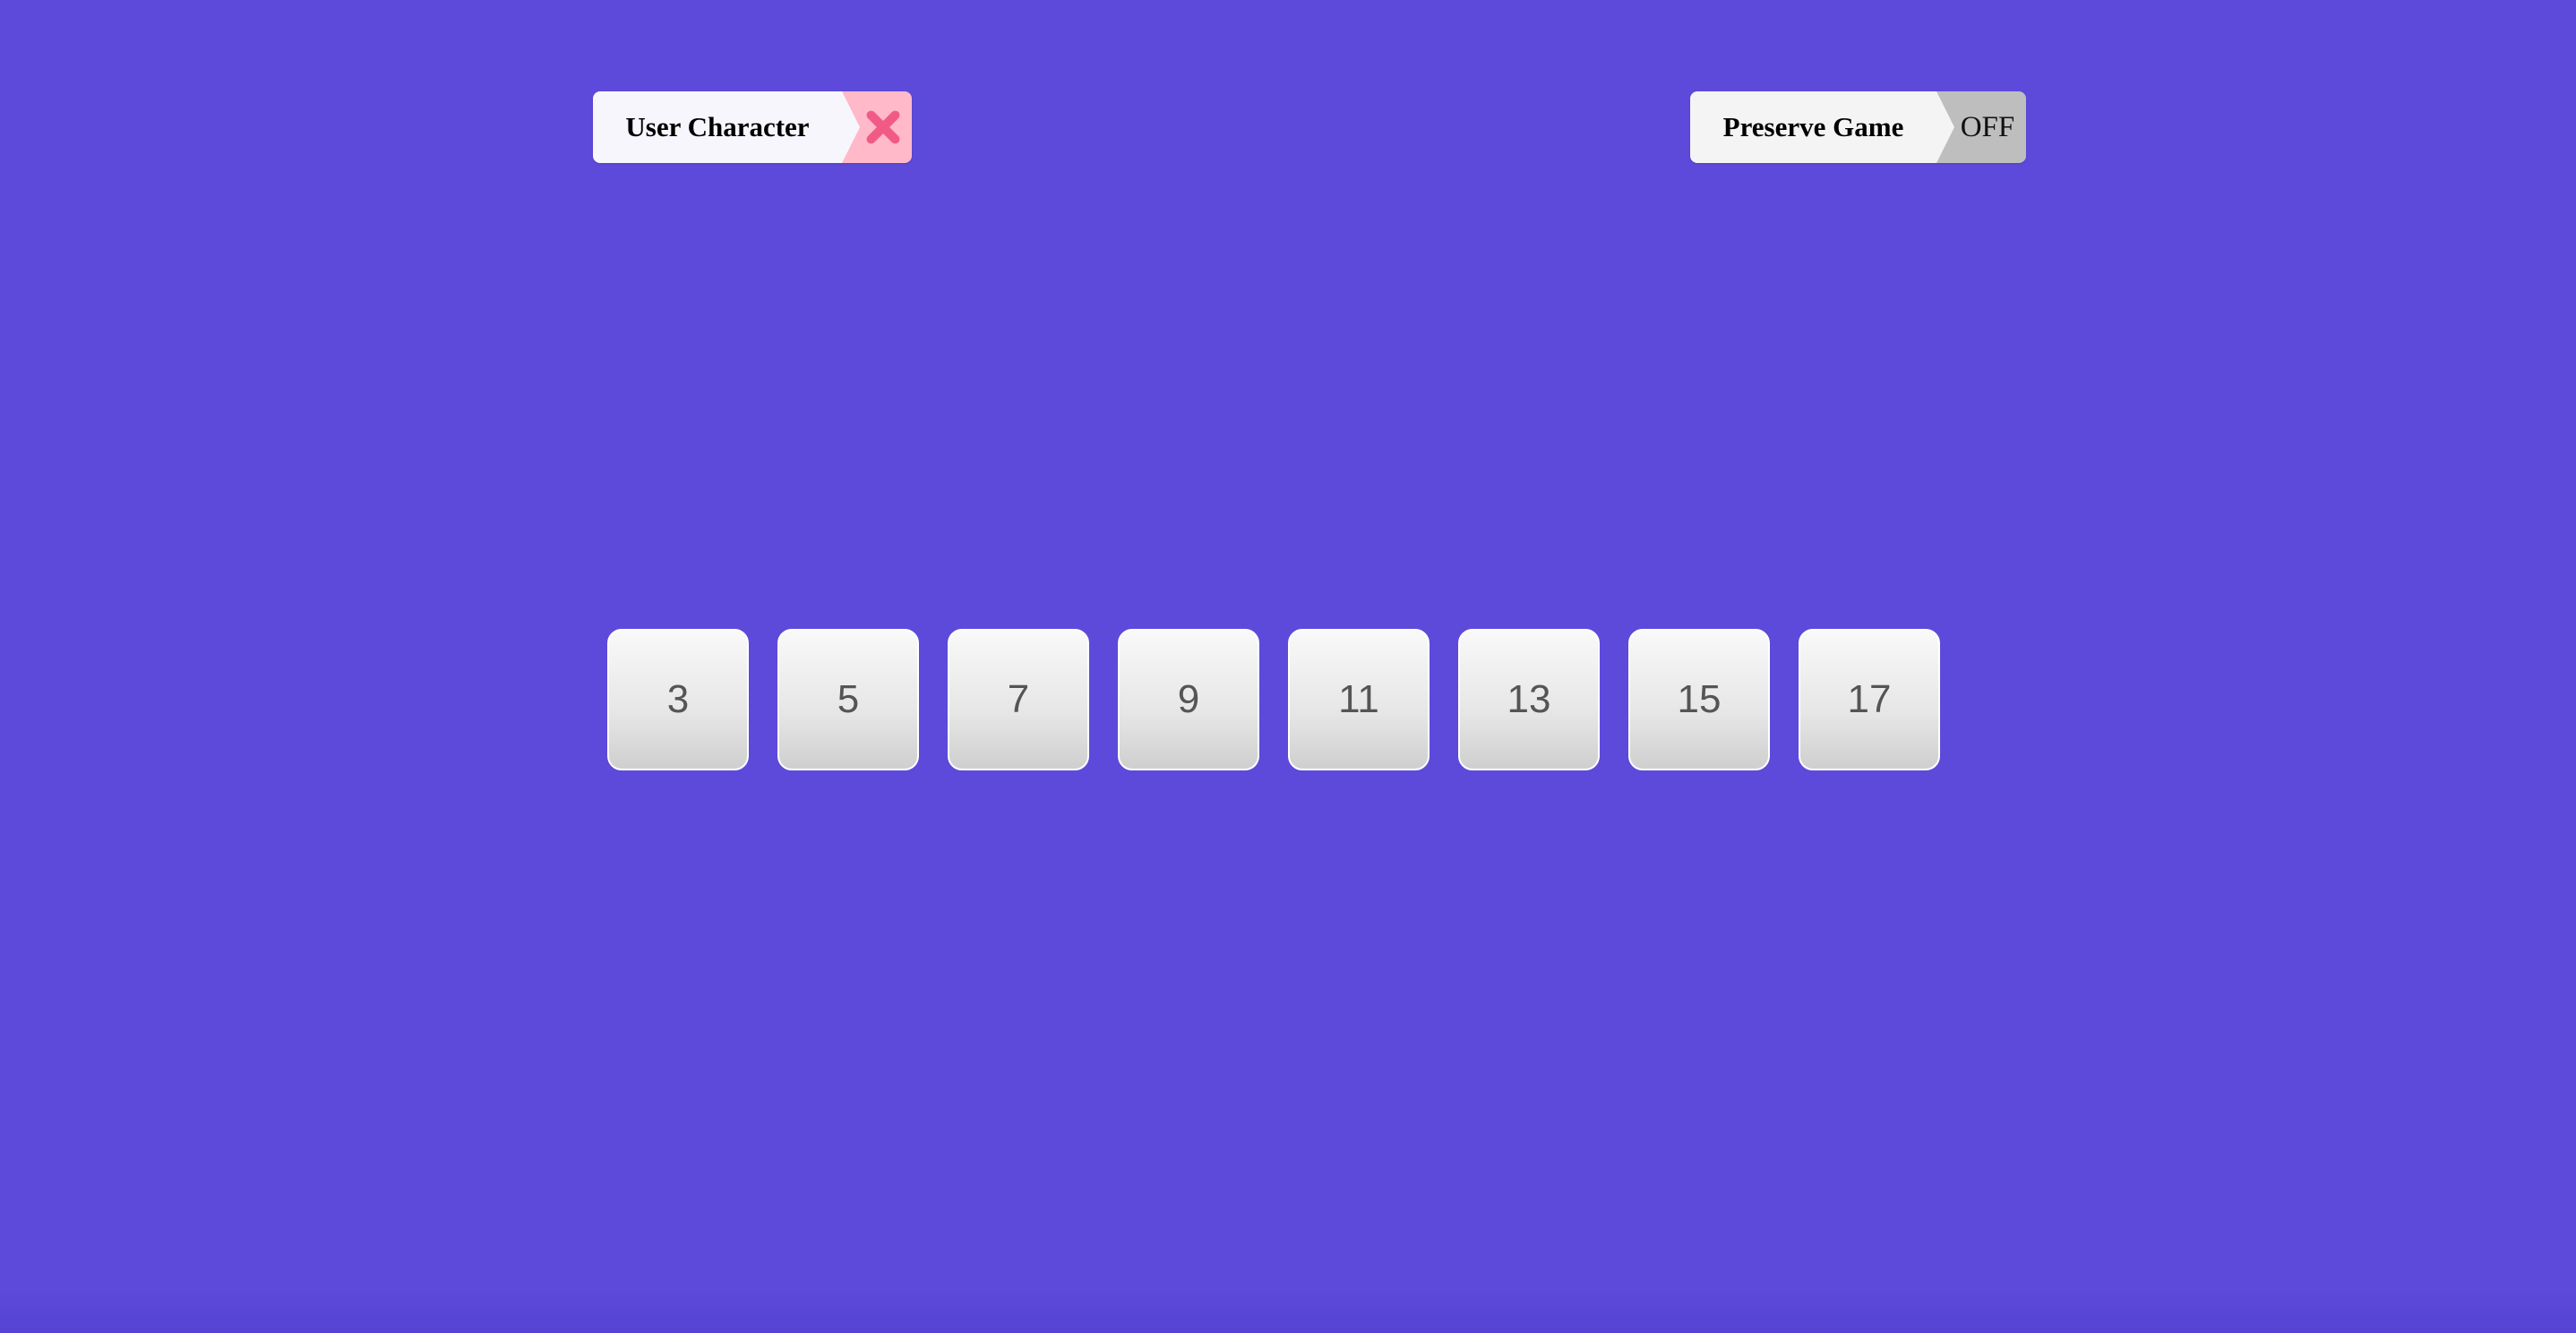 Image resolution: width=2576 pixels, height=1333 pixels. I want to click on number-tile: 17, so click(1869, 700).